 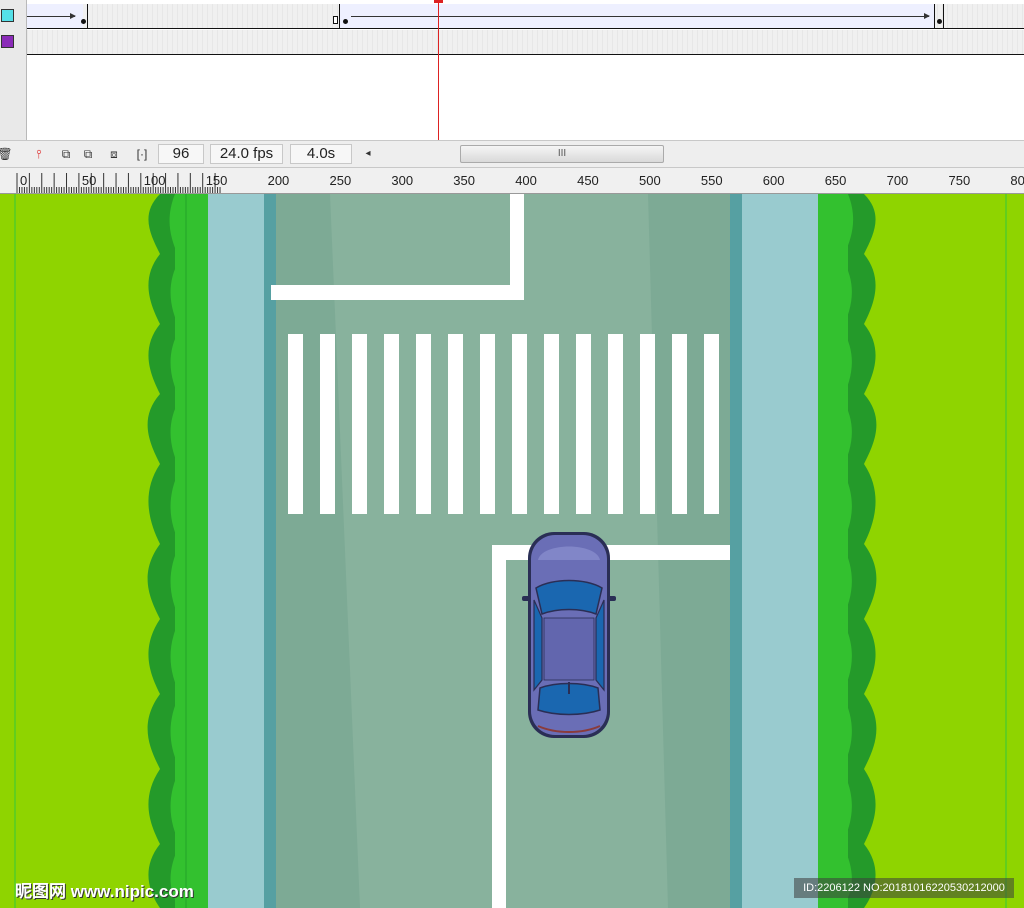 I want to click on left-sidewalk, so click(x=236, y=551).